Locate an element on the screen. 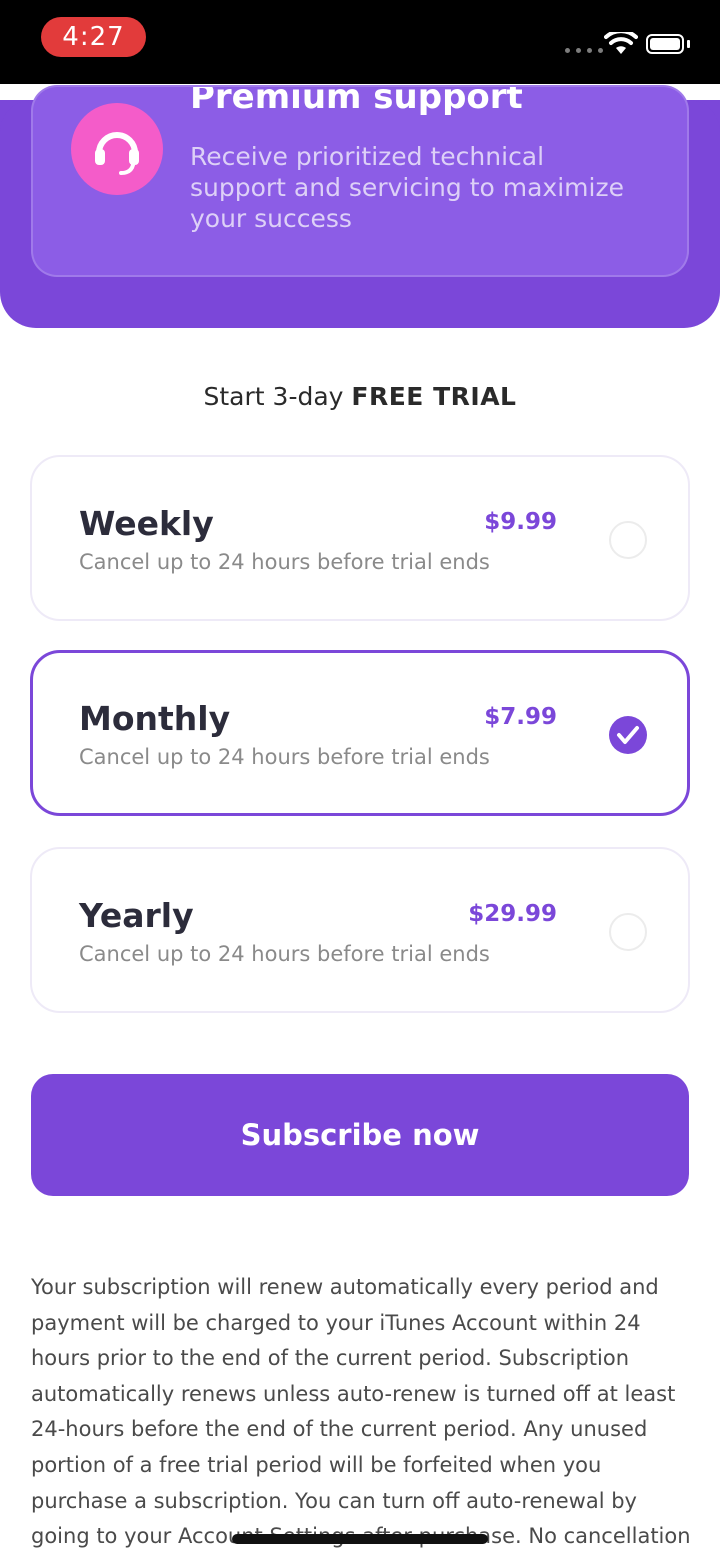 Image resolution: width=720 pixels, height=1560 pixels. battery-tip is located at coordinates (688, 44).